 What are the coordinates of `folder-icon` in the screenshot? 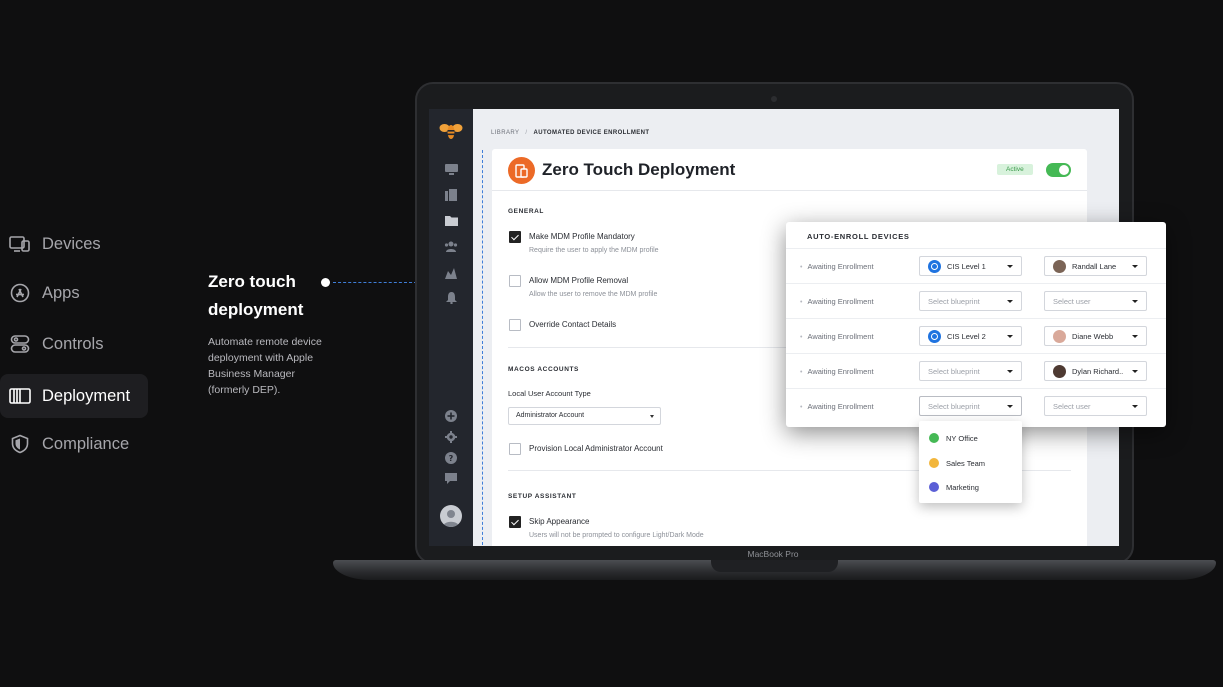 It's located at (451, 220).